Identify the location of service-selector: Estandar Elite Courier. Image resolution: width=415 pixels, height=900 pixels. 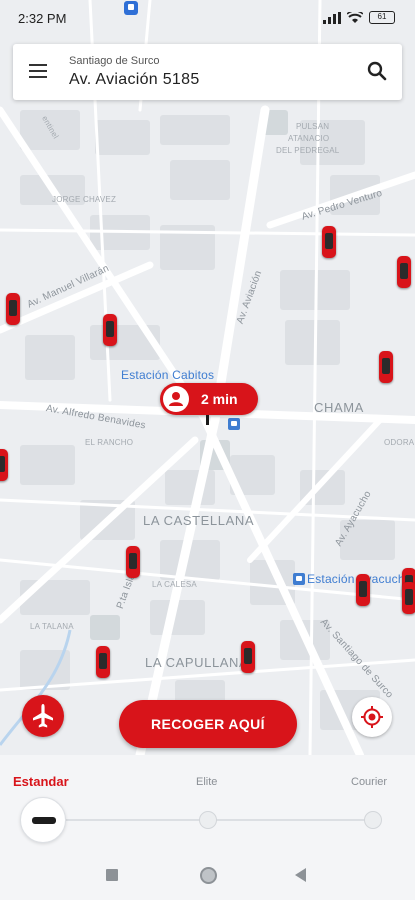
(207, 802).